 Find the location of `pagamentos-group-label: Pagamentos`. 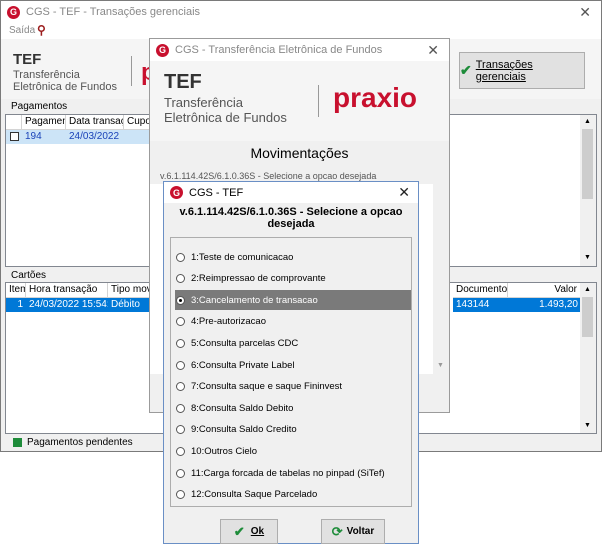

pagamentos-group-label: Pagamentos is located at coordinates (39, 106).